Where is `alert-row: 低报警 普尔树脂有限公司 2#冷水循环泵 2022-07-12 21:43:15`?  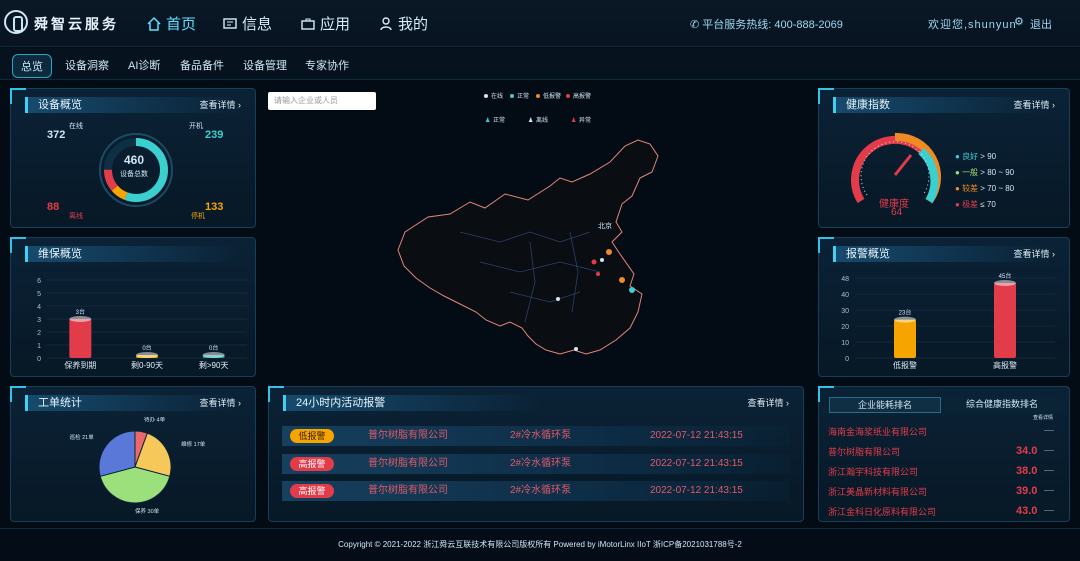 alert-row: 低报警 普尔树脂有限公司 2#冷水循环泵 2022-07-12 21:43:15 is located at coordinates (536, 436).